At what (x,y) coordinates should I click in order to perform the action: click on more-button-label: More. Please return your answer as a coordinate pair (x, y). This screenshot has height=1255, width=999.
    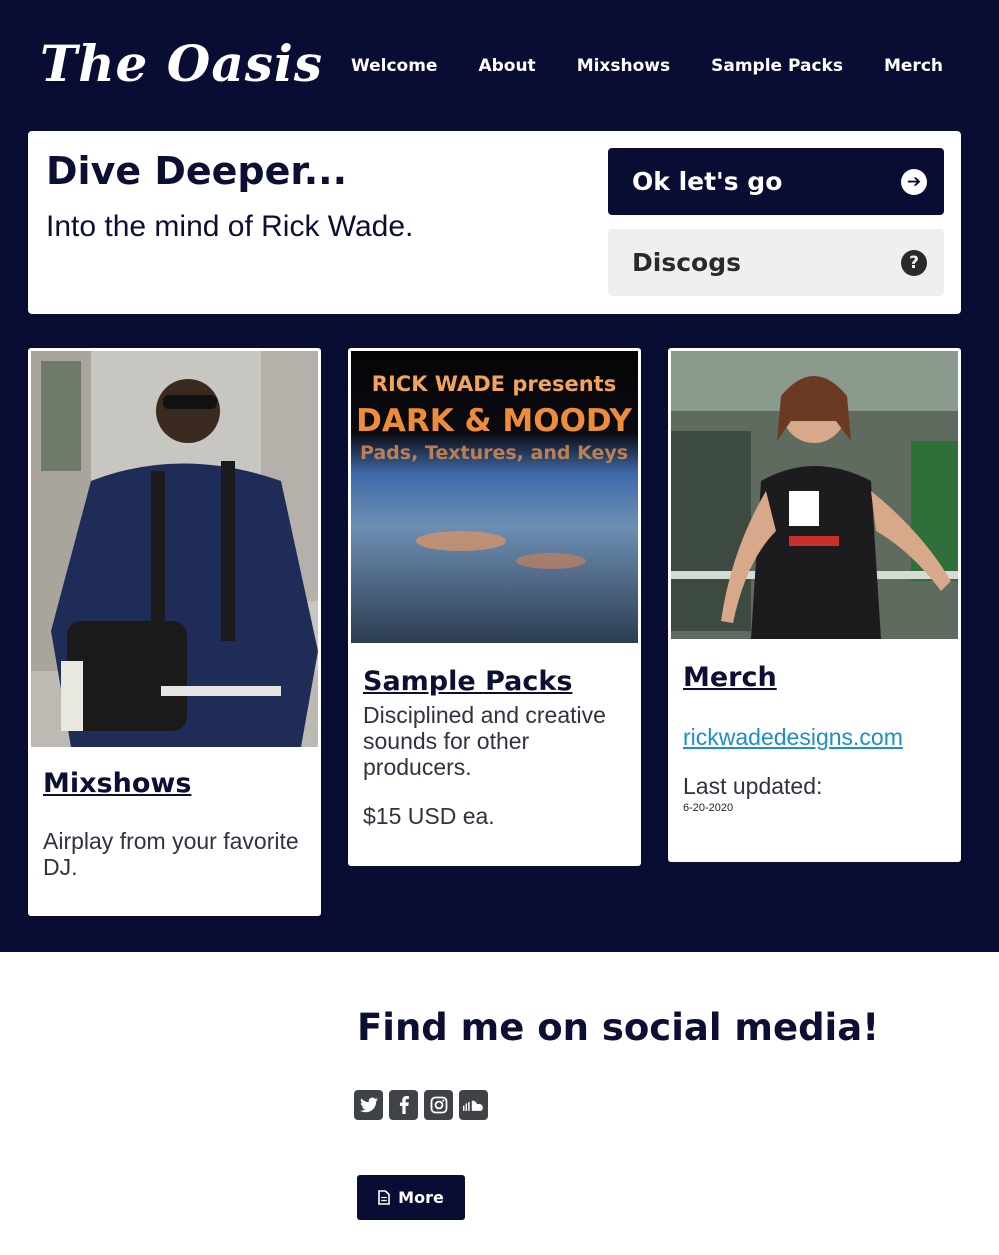
    Looking at the image, I should click on (421, 1197).